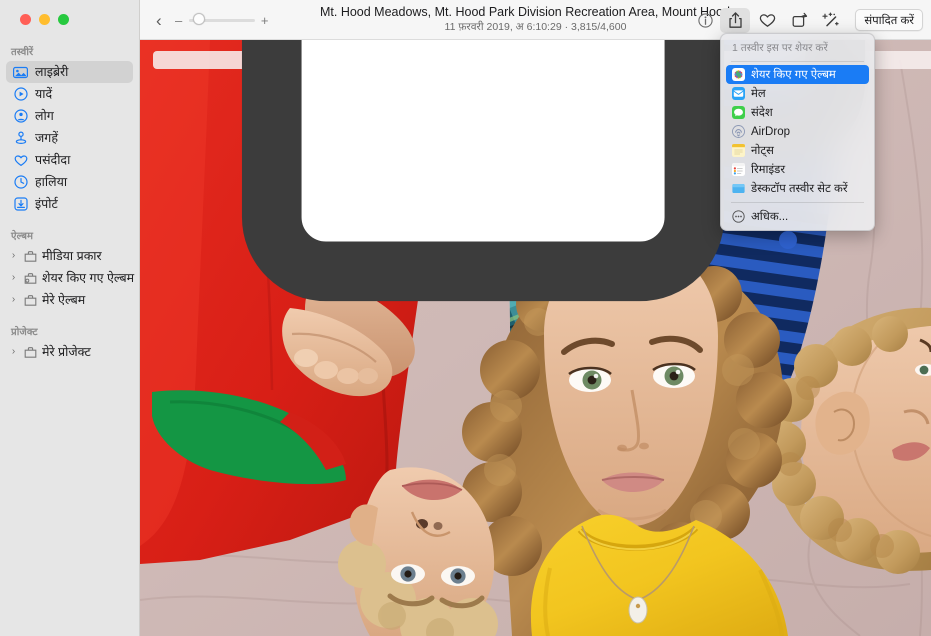  What do you see at coordinates (20, 72) in the screenshot?
I see `library-icon` at bounding box center [20, 72].